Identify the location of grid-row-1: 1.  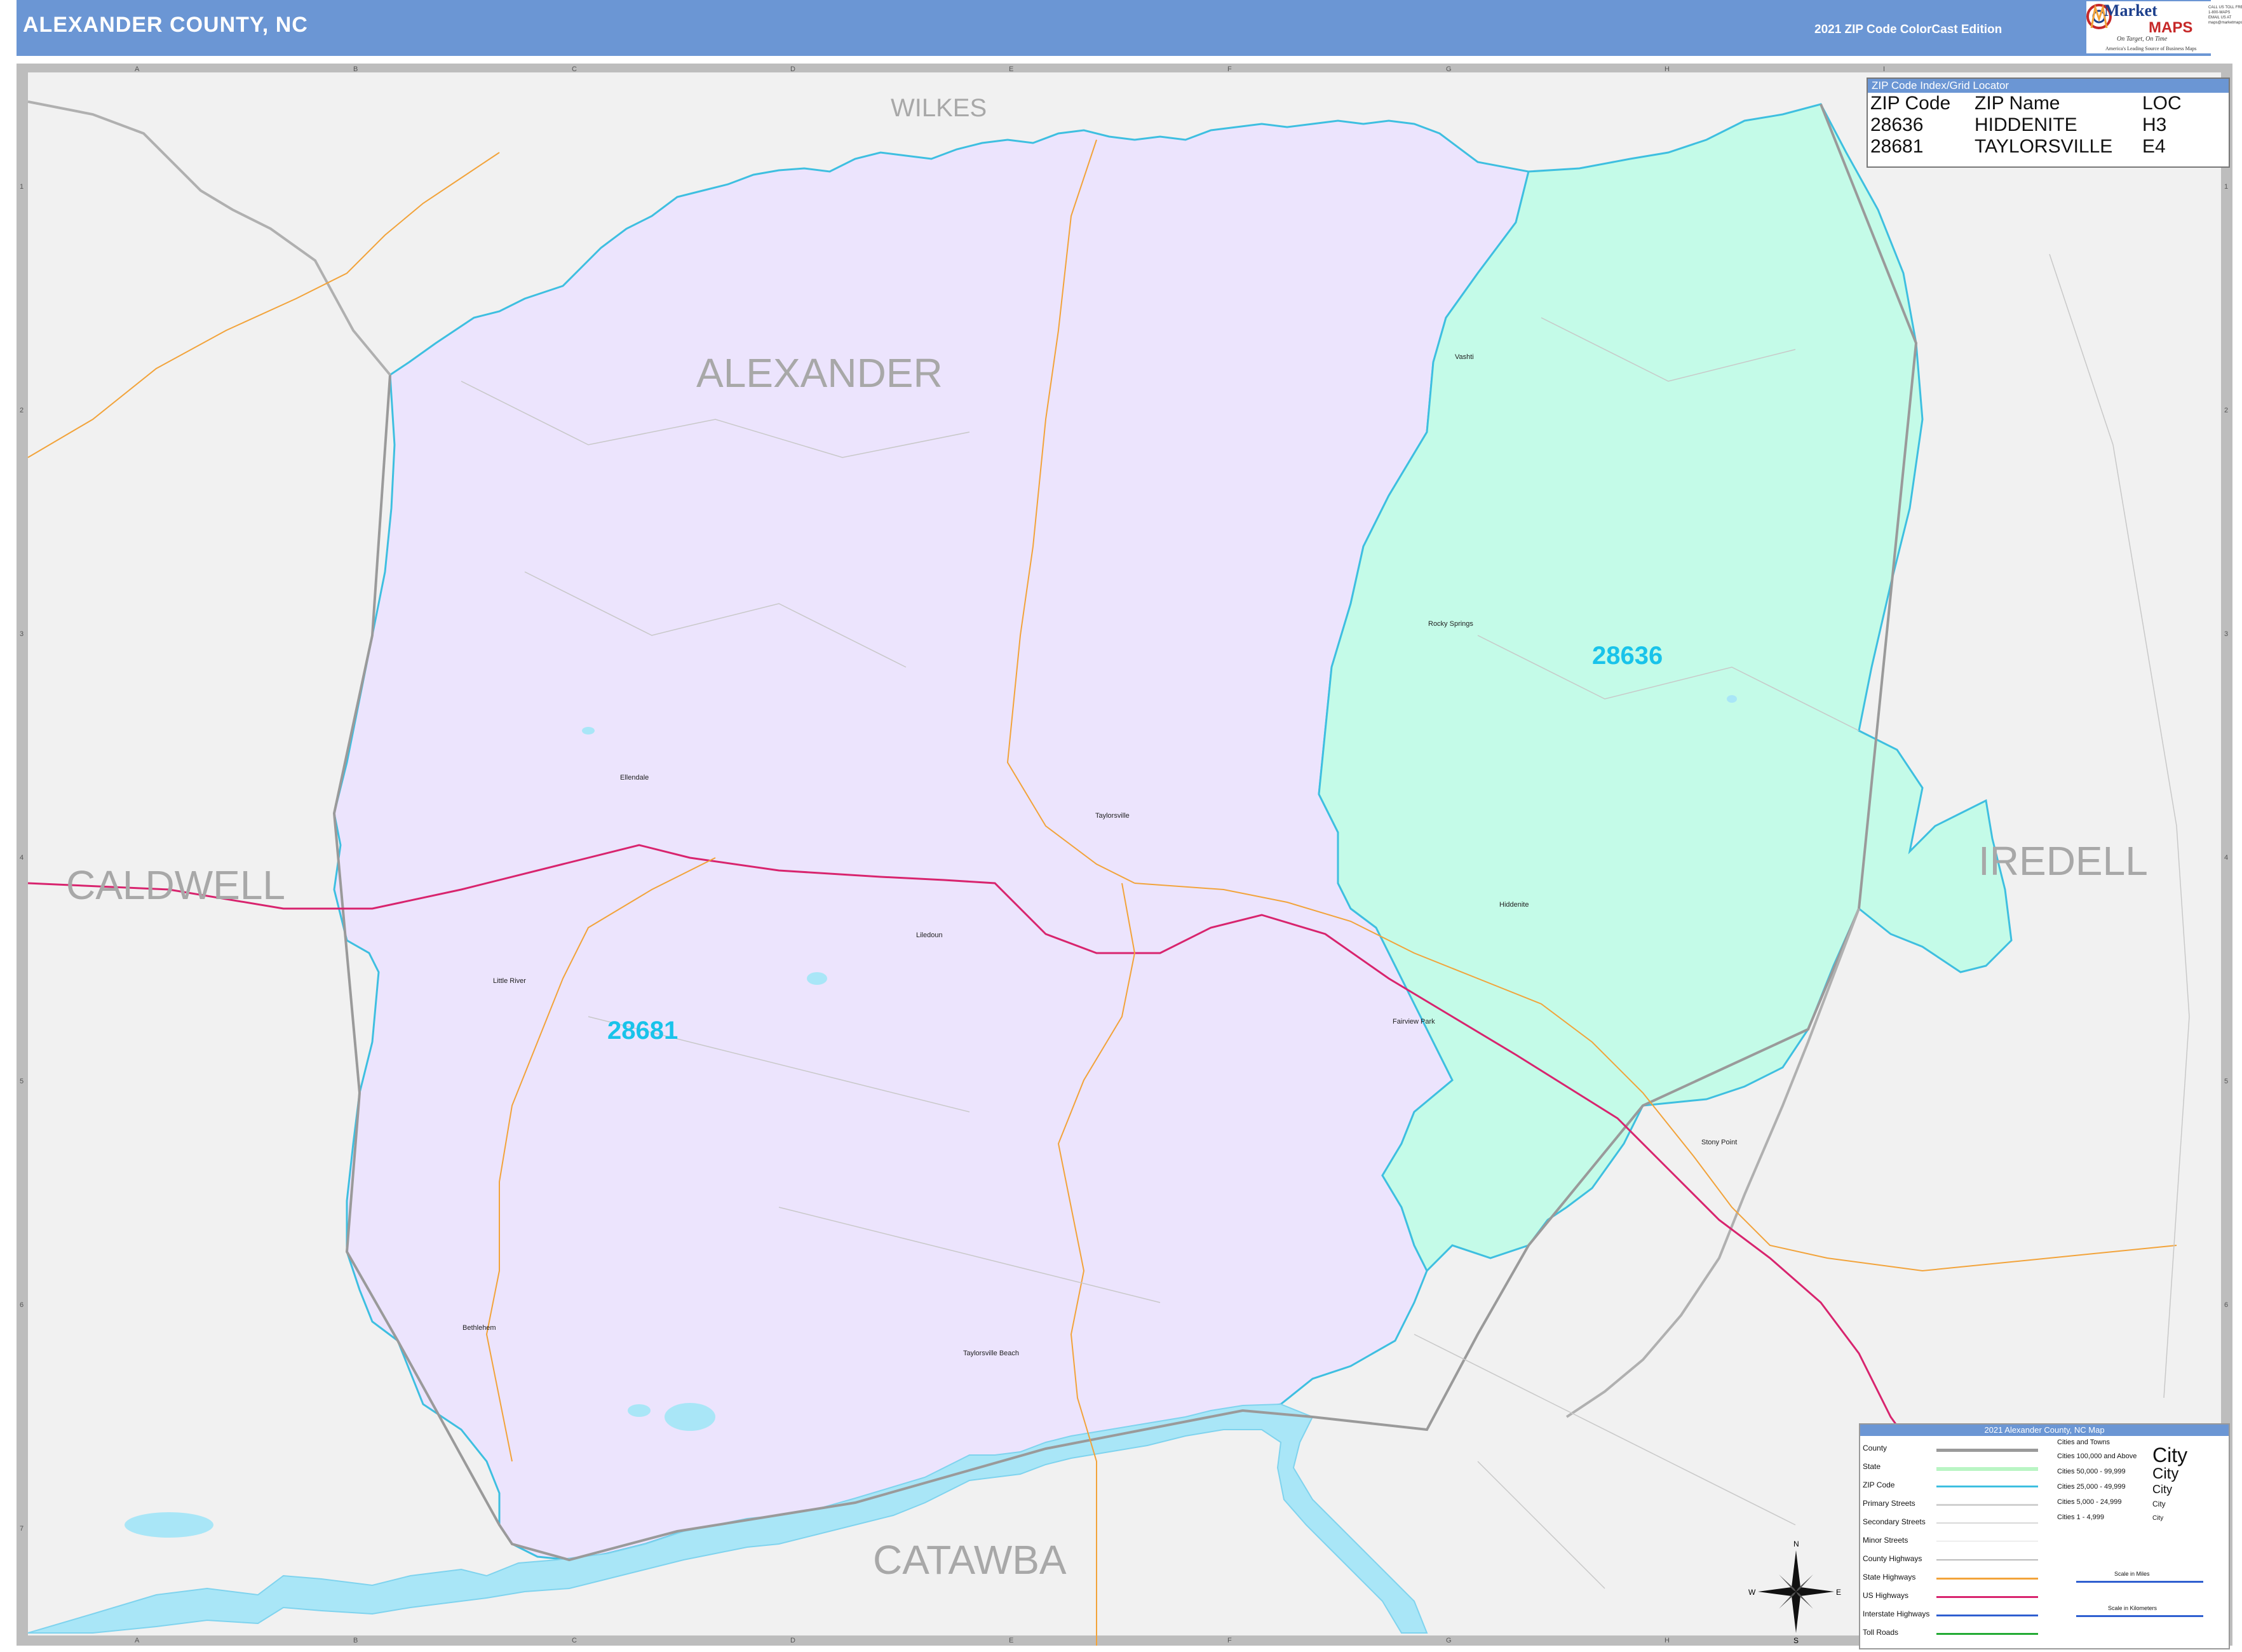
(22, 187).